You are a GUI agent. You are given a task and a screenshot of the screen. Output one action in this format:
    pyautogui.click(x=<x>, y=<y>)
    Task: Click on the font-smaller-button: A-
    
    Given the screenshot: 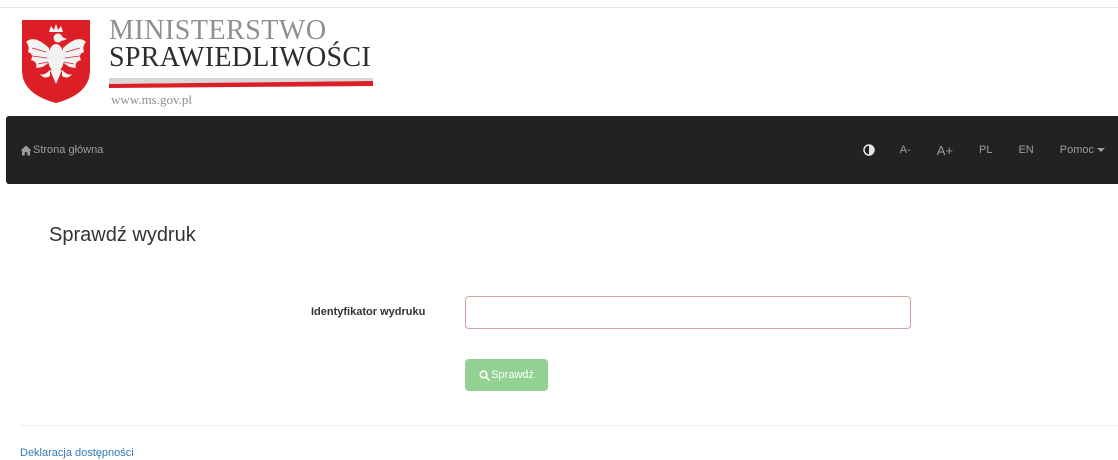 What is the action you would take?
    pyautogui.click(x=905, y=150)
    